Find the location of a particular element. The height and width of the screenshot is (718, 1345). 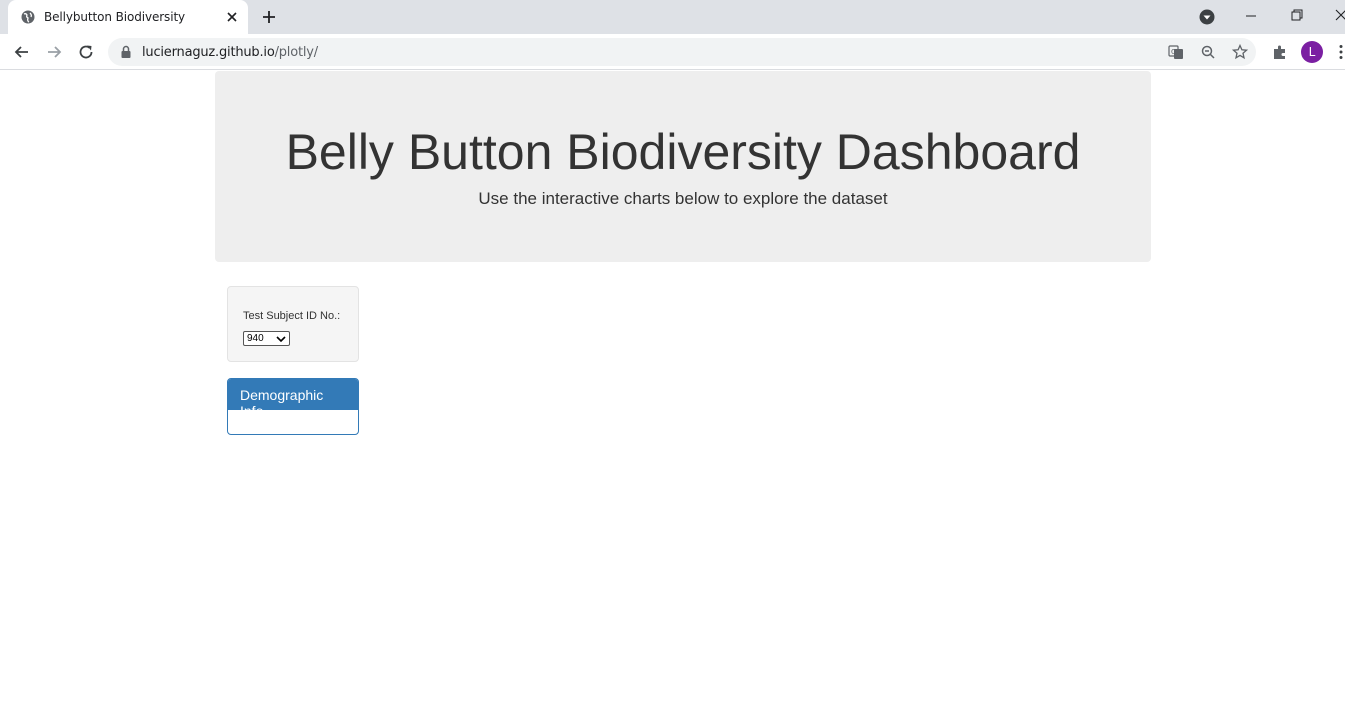

globe-icon is located at coordinates (28, 17).